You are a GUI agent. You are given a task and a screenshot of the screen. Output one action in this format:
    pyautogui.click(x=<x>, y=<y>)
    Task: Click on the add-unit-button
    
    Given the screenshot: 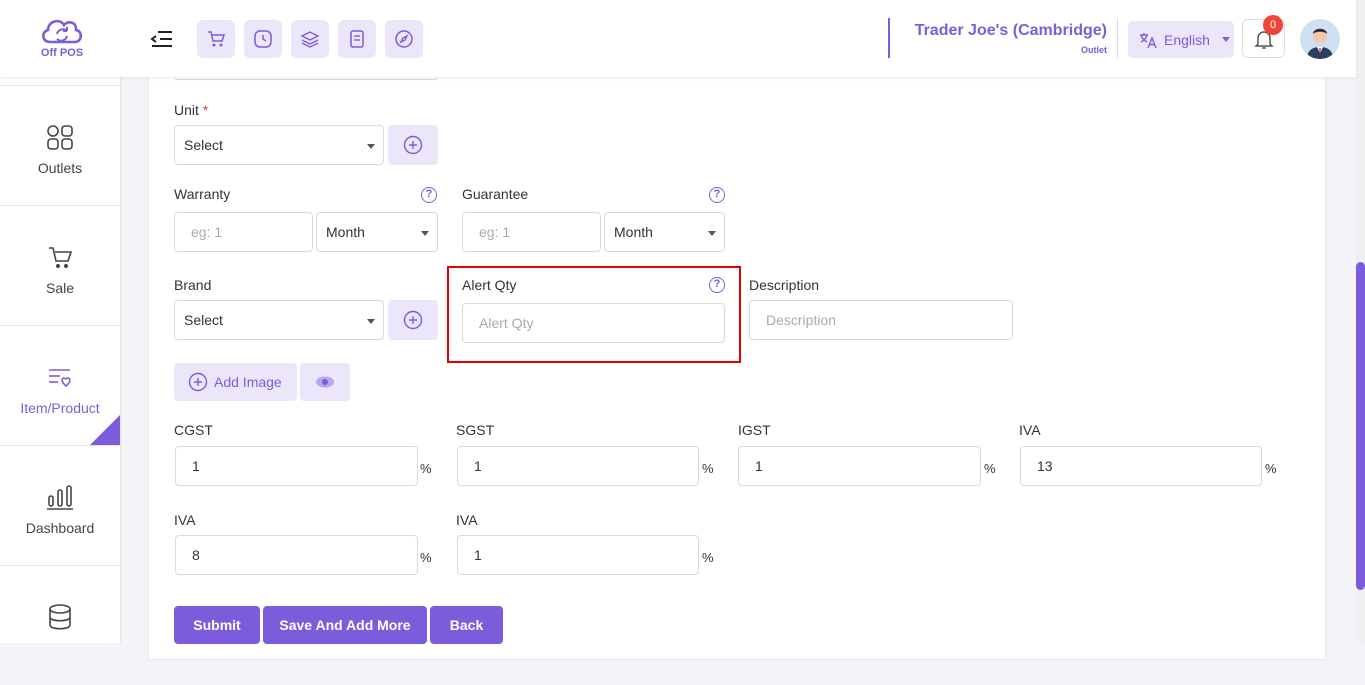 What is the action you would take?
    pyautogui.click(x=413, y=145)
    